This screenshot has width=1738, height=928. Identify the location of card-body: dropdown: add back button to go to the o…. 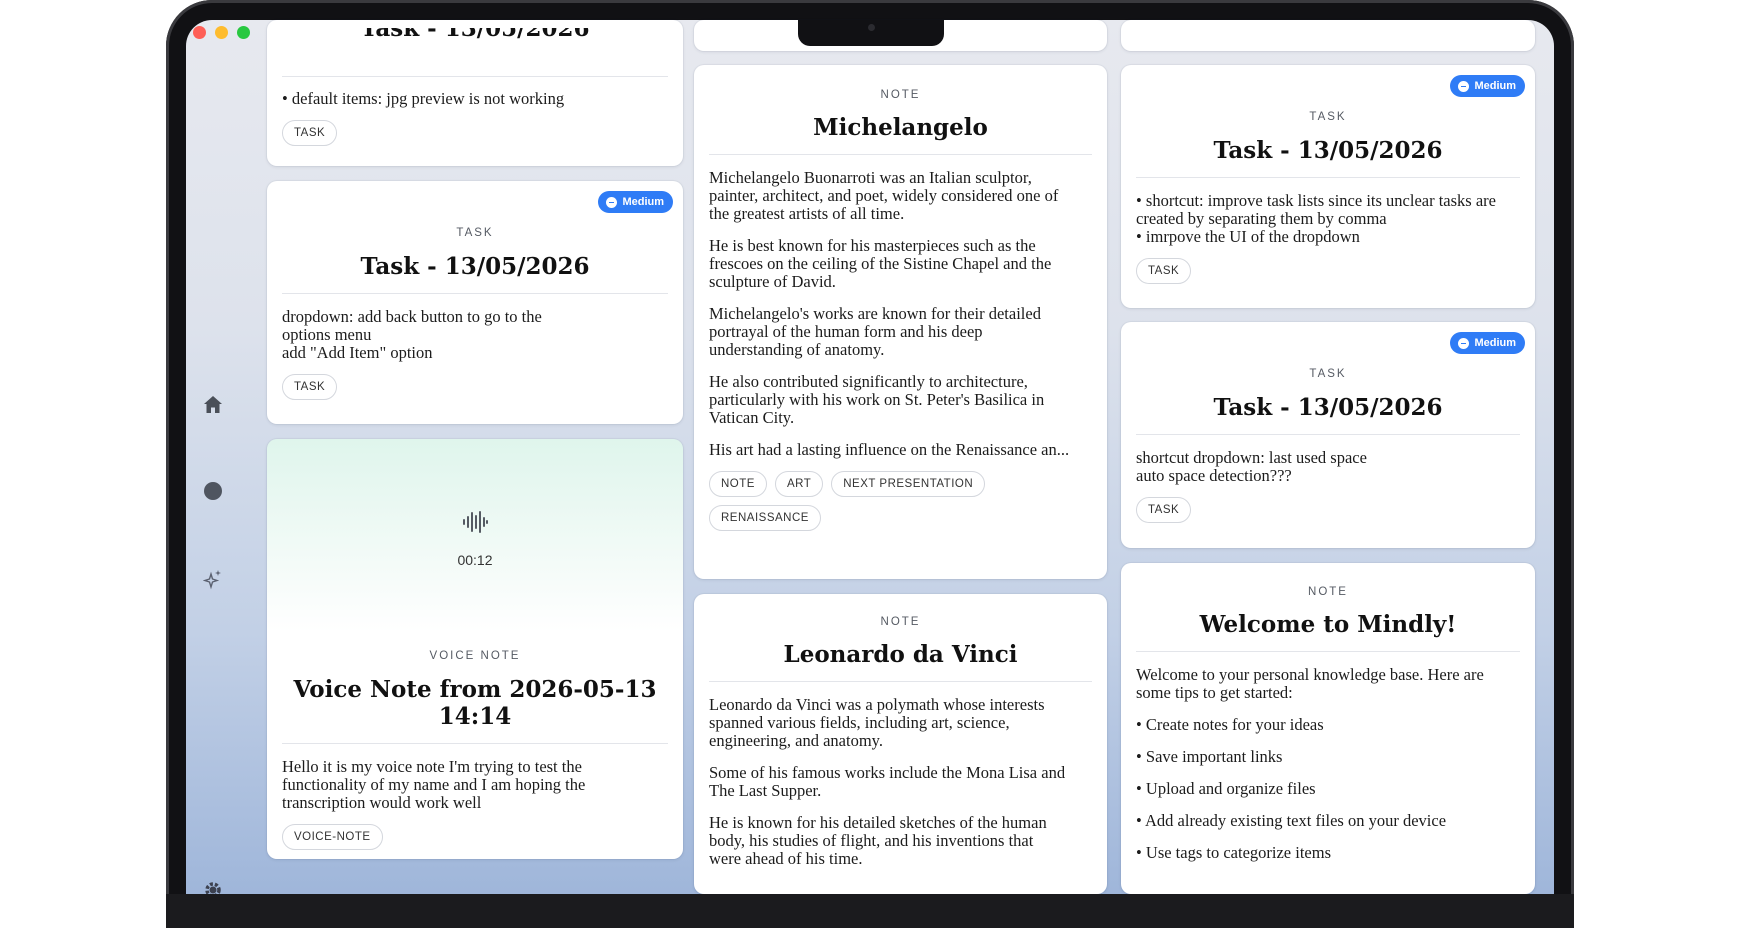
(412, 334).